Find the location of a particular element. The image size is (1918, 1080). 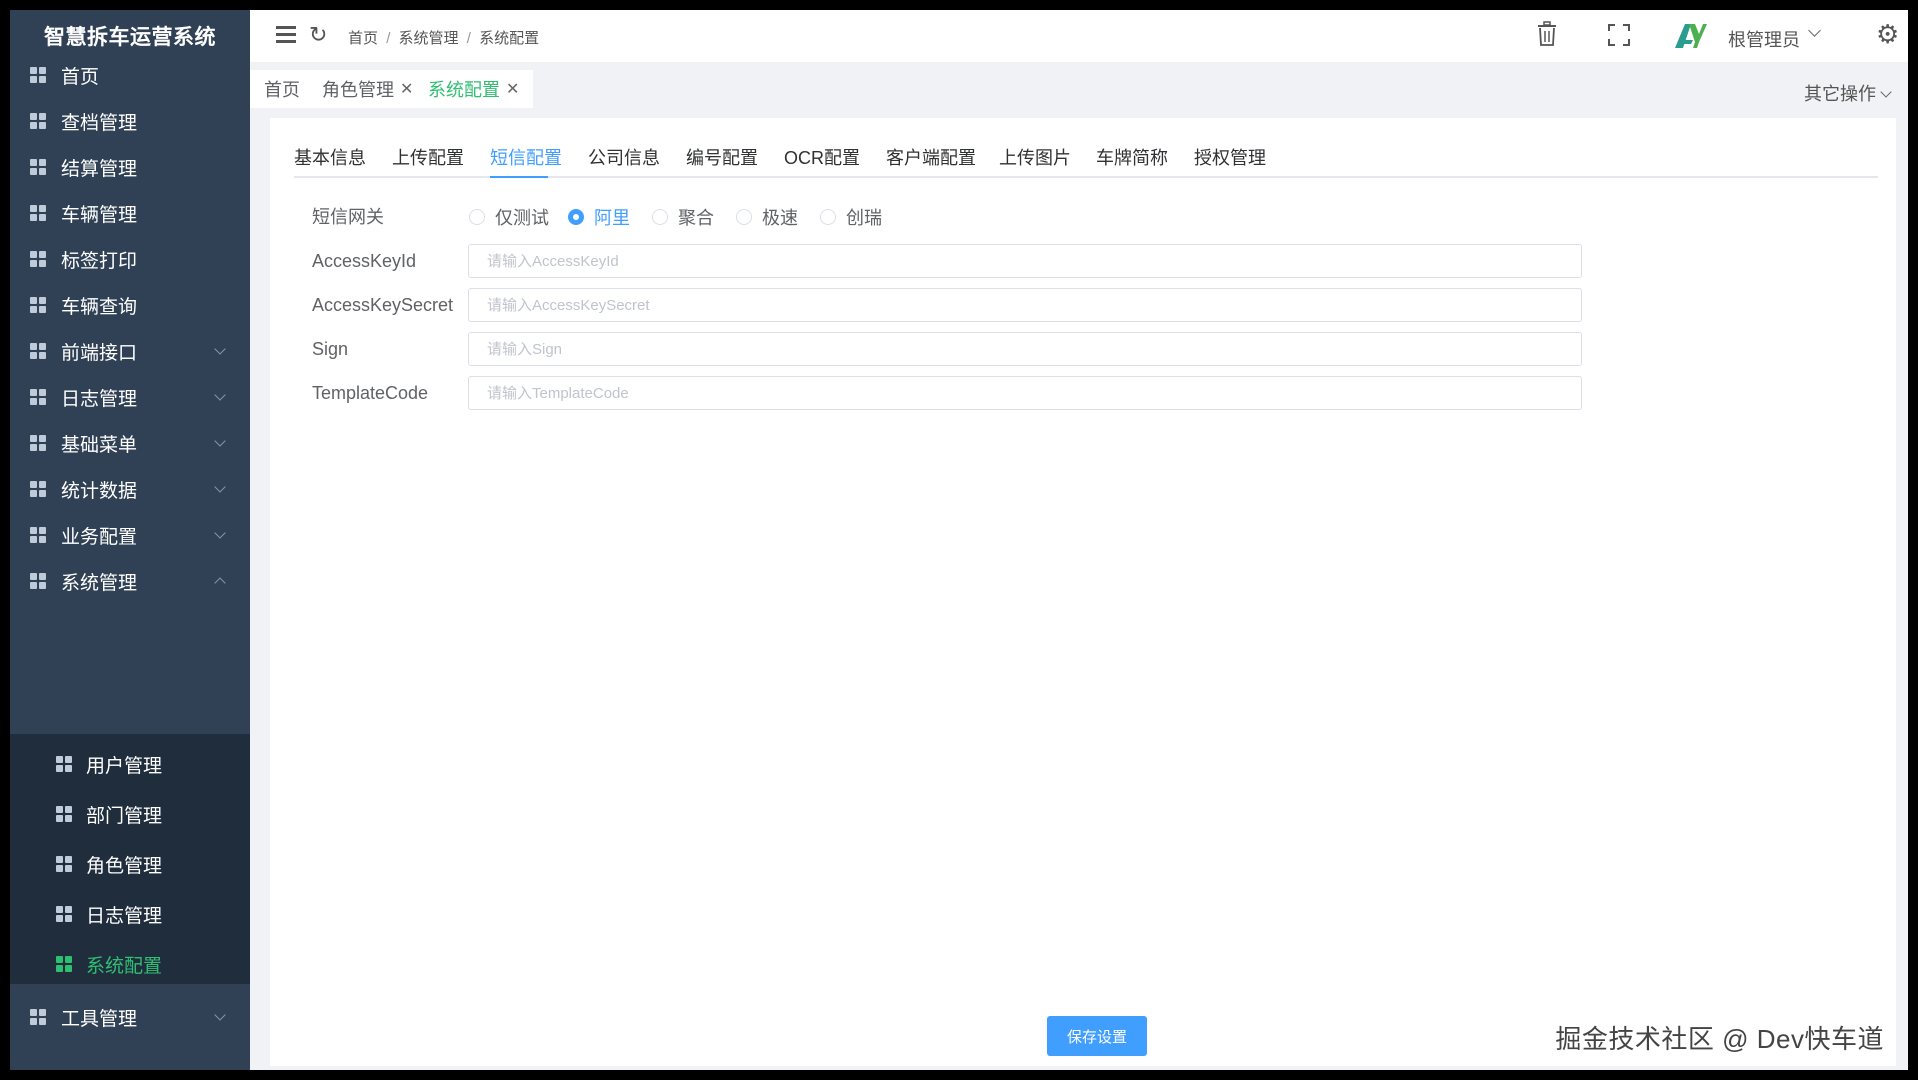

sidebar-item-label: 查档管理 is located at coordinates (99, 123).